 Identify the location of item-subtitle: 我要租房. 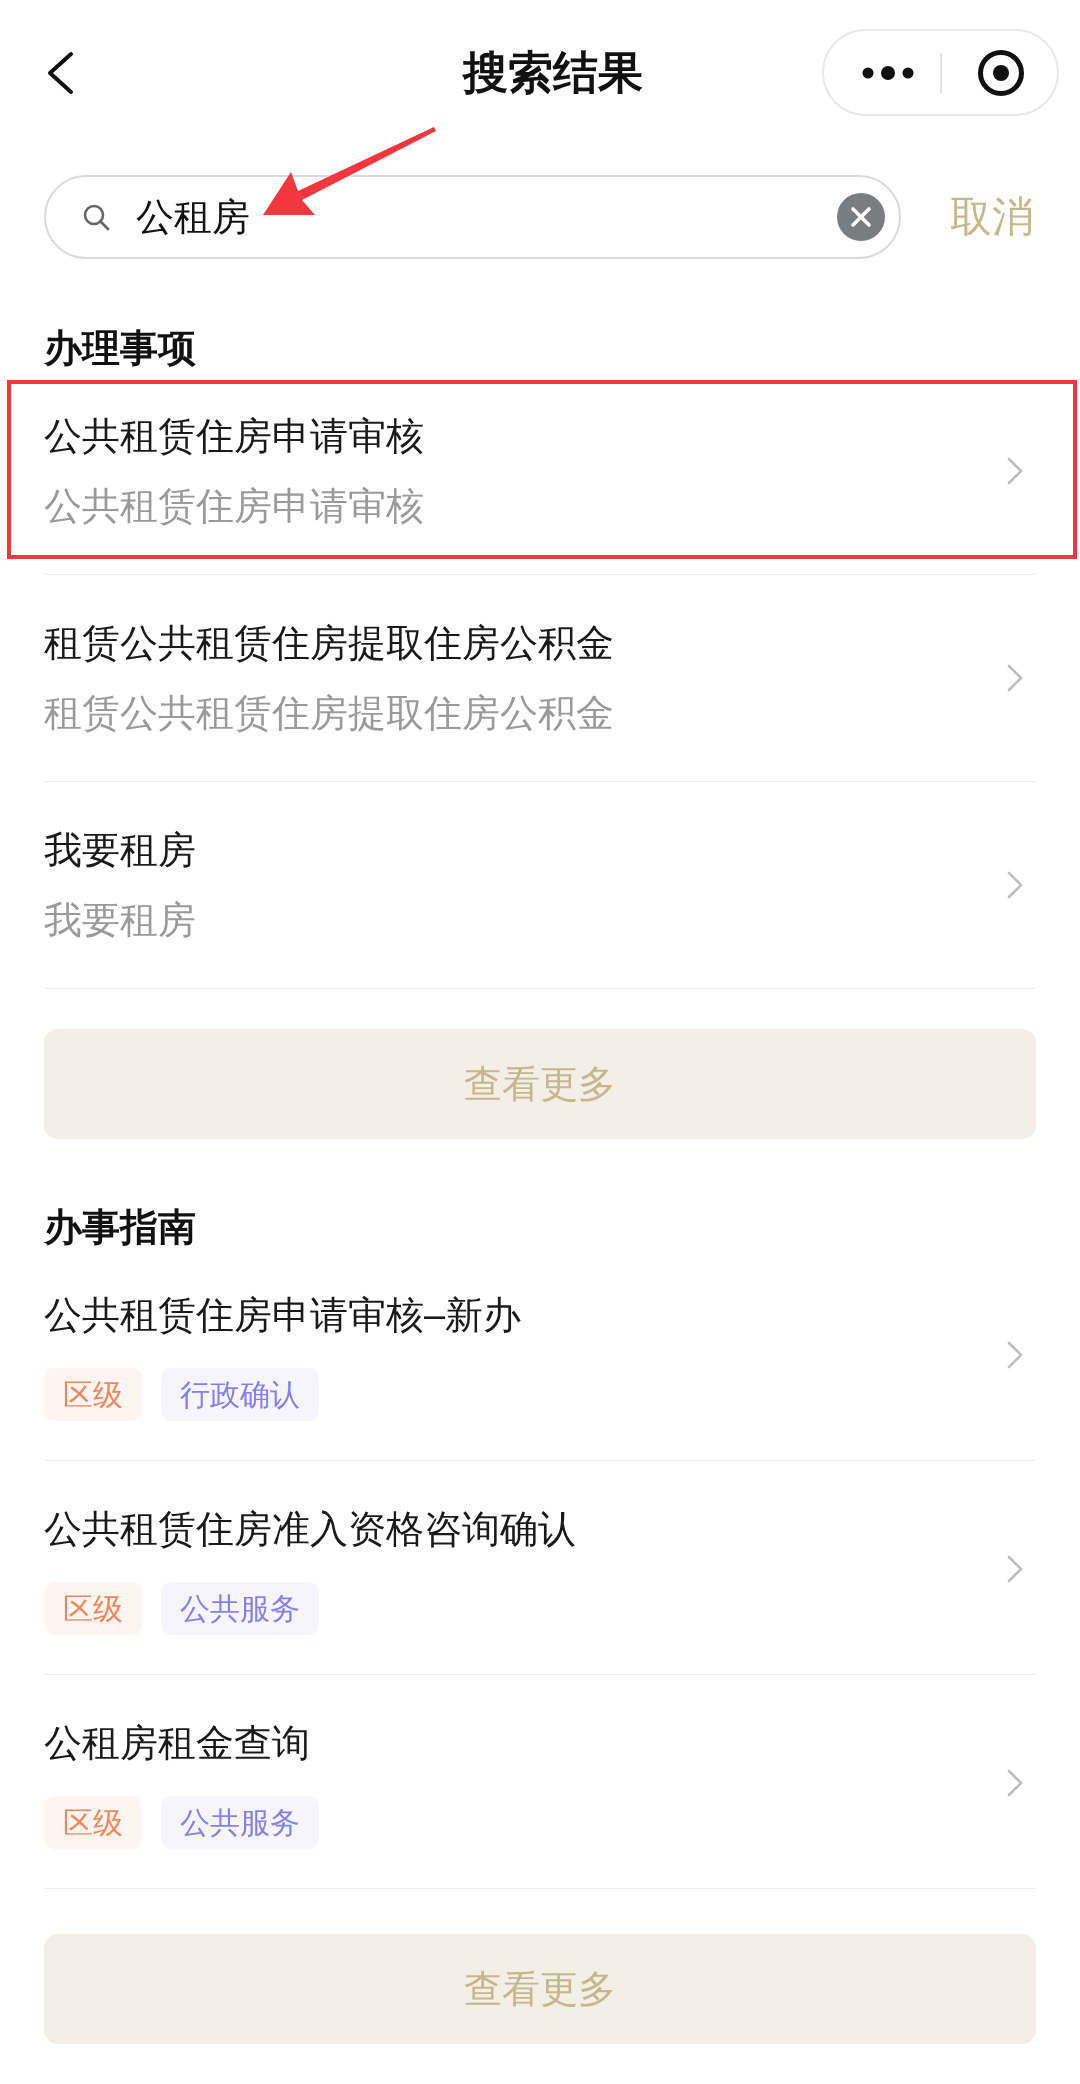
(120, 920).